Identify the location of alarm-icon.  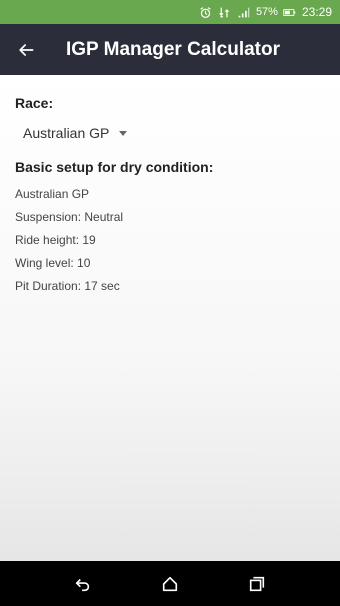
(206, 12).